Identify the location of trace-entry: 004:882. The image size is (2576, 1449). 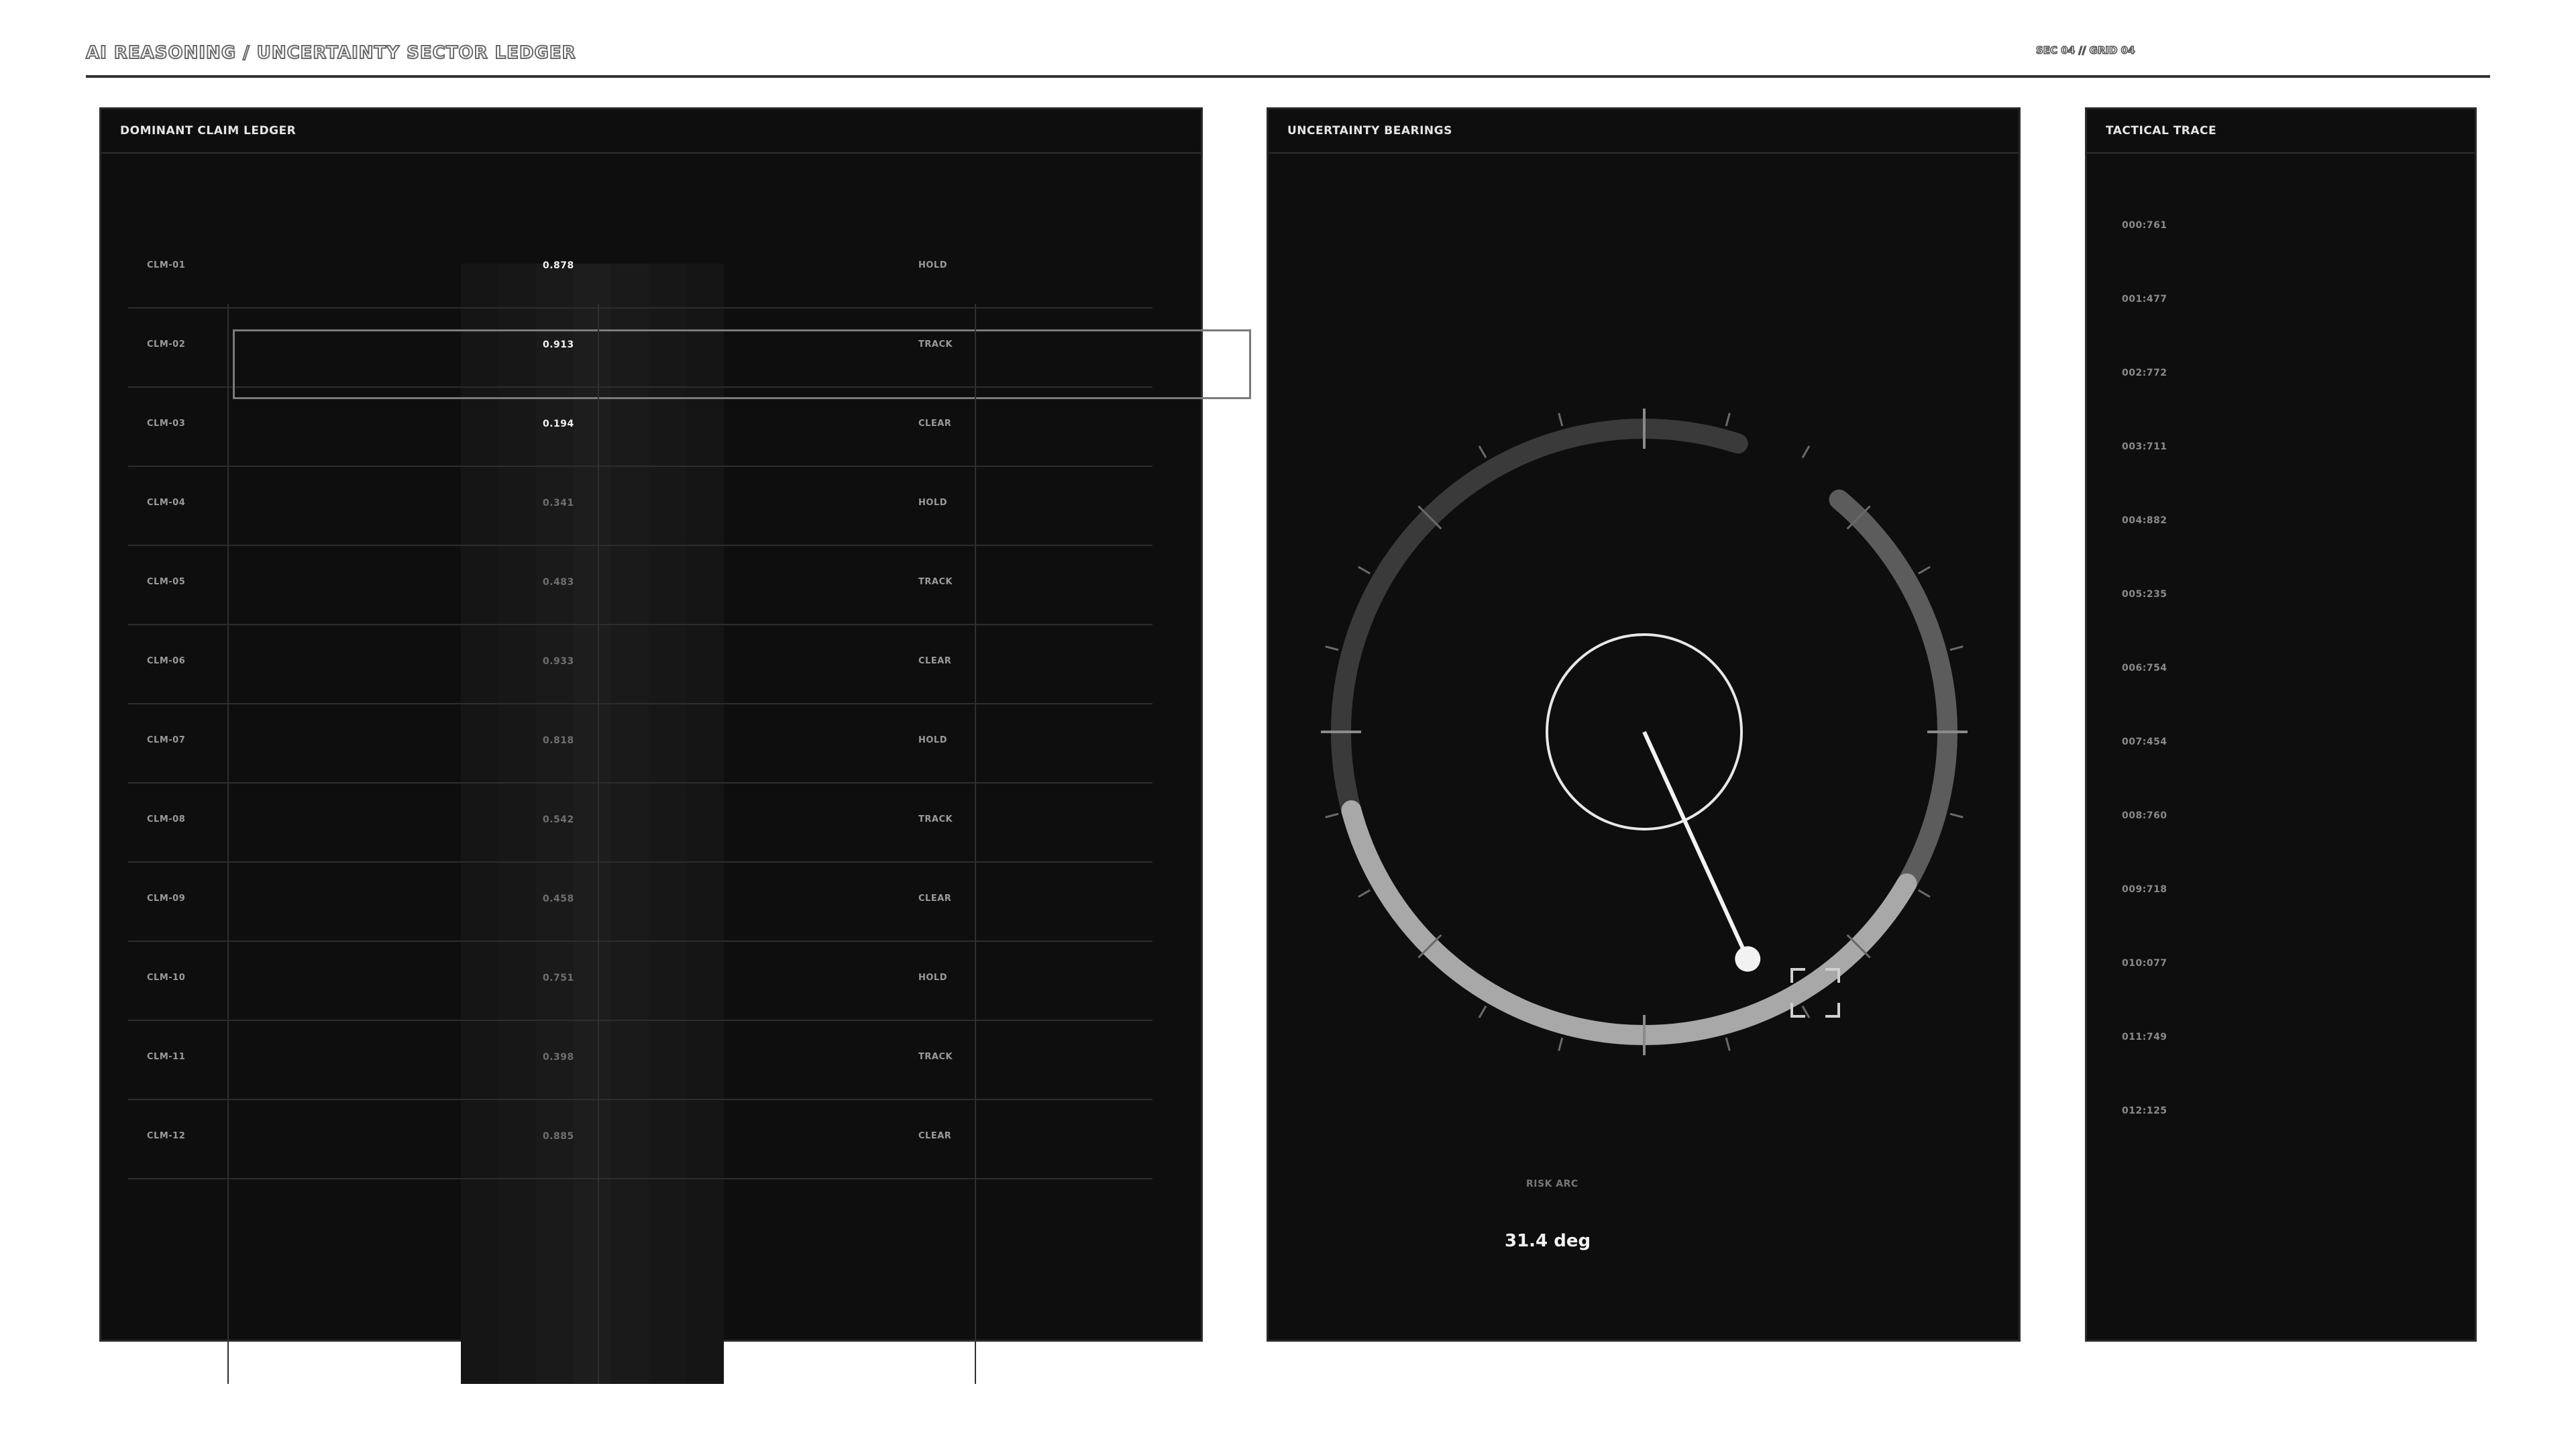
(2144, 520).